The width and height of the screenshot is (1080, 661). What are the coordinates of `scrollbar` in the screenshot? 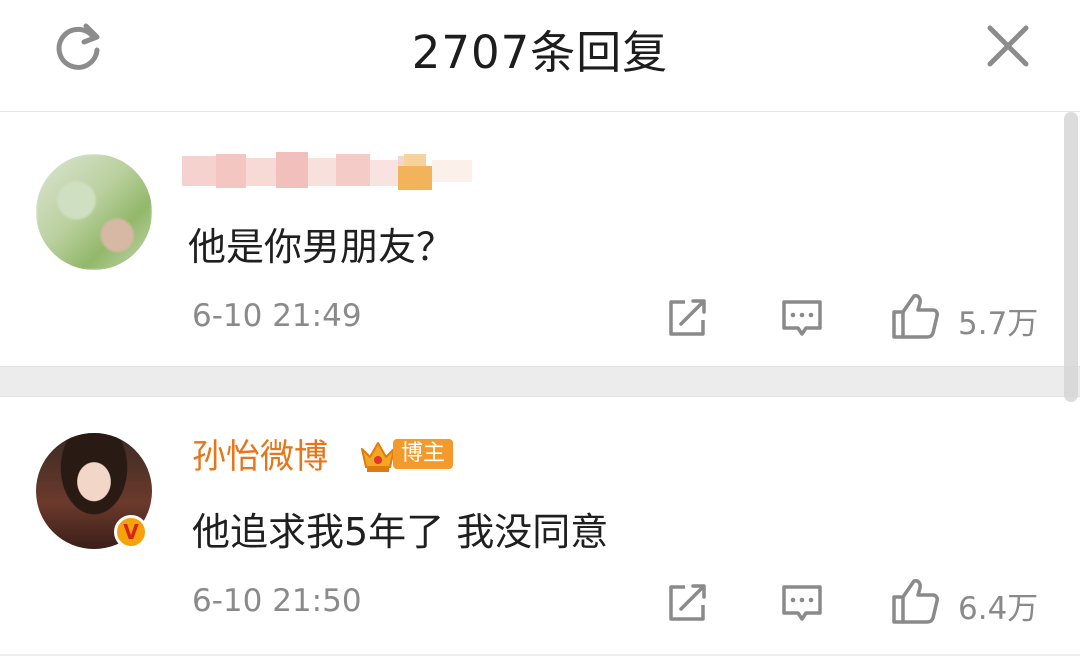 It's located at (1071, 257).